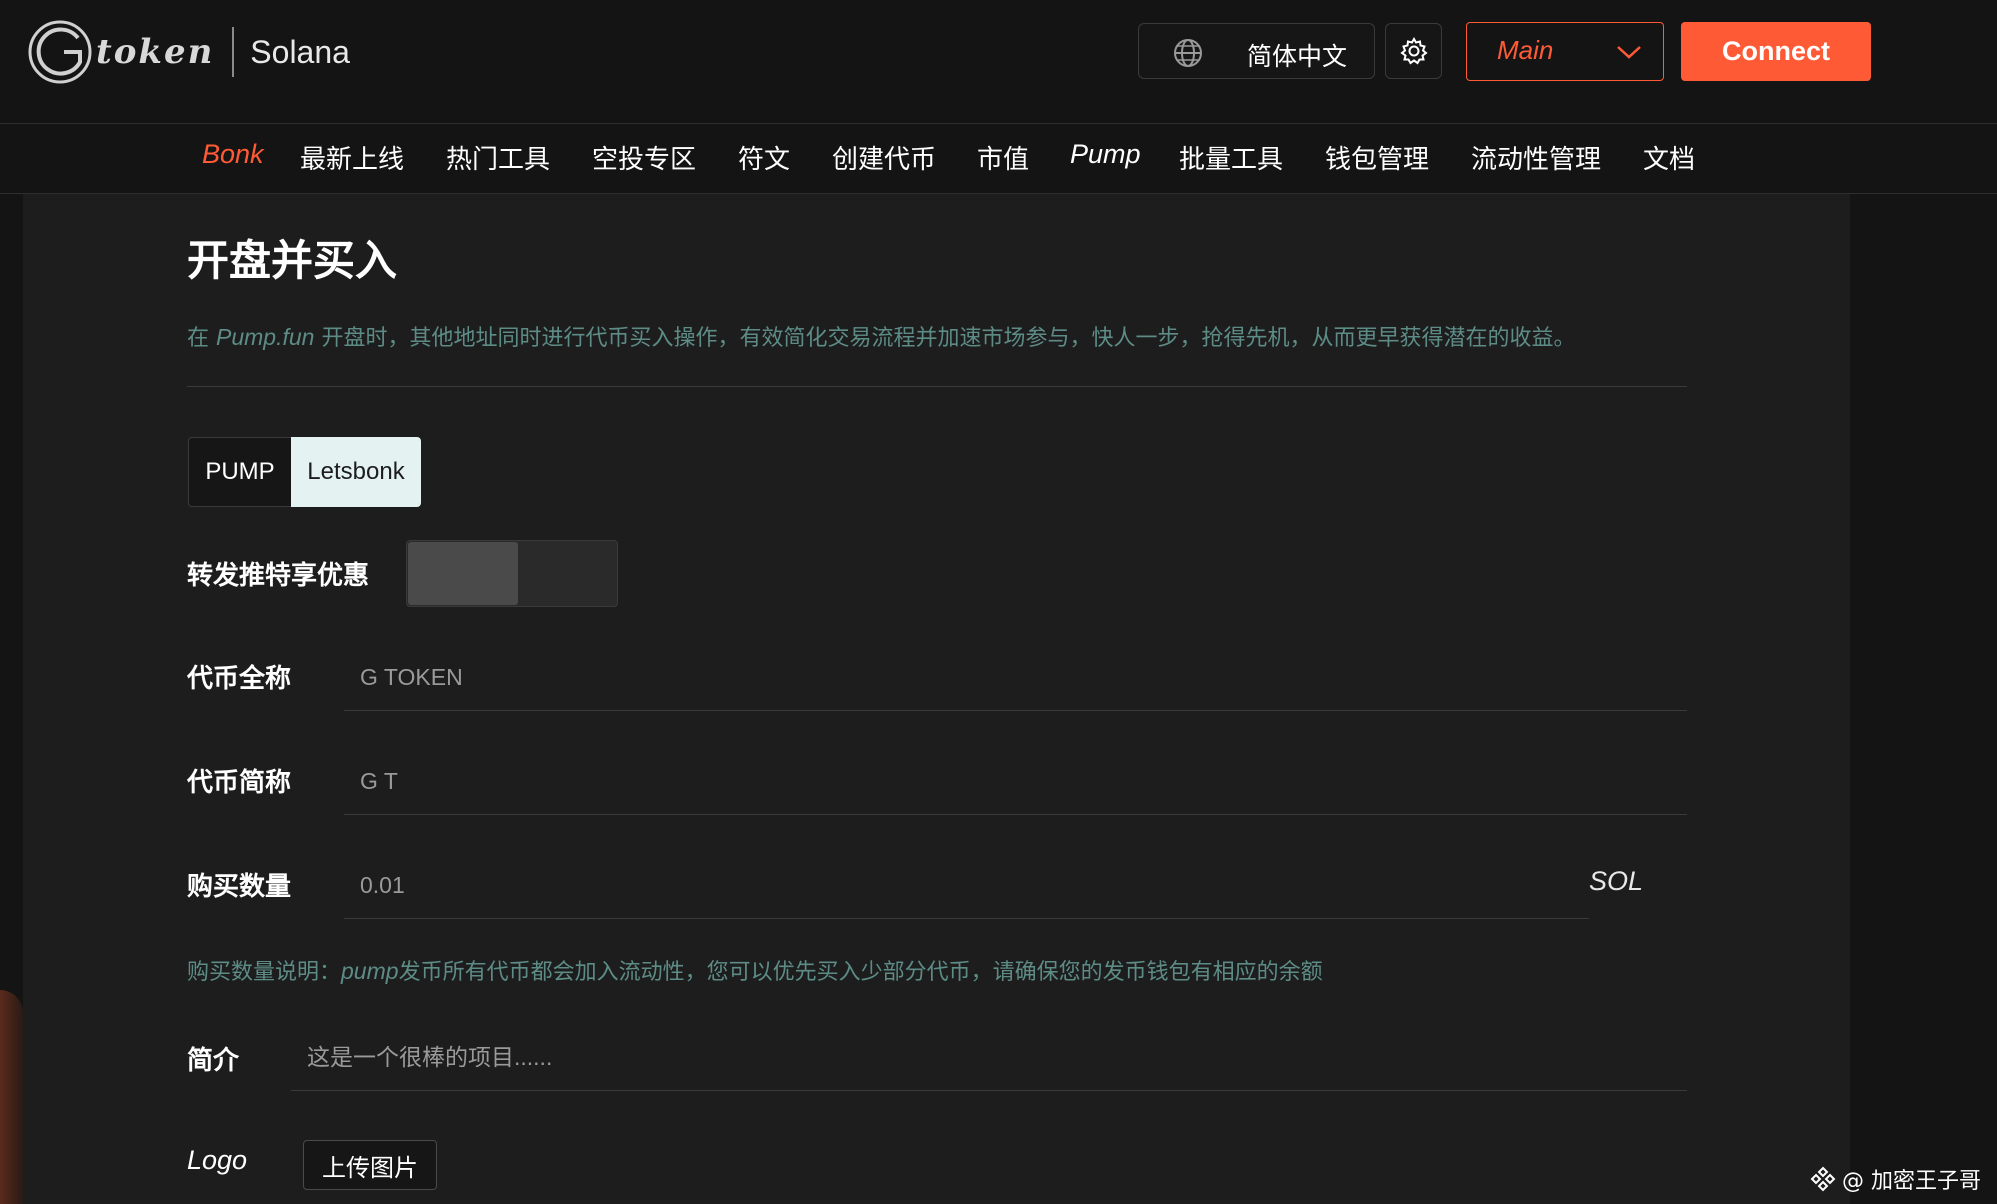  Describe the element at coordinates (233, 52) in the screenshot. I see `logo-divider` at that location.